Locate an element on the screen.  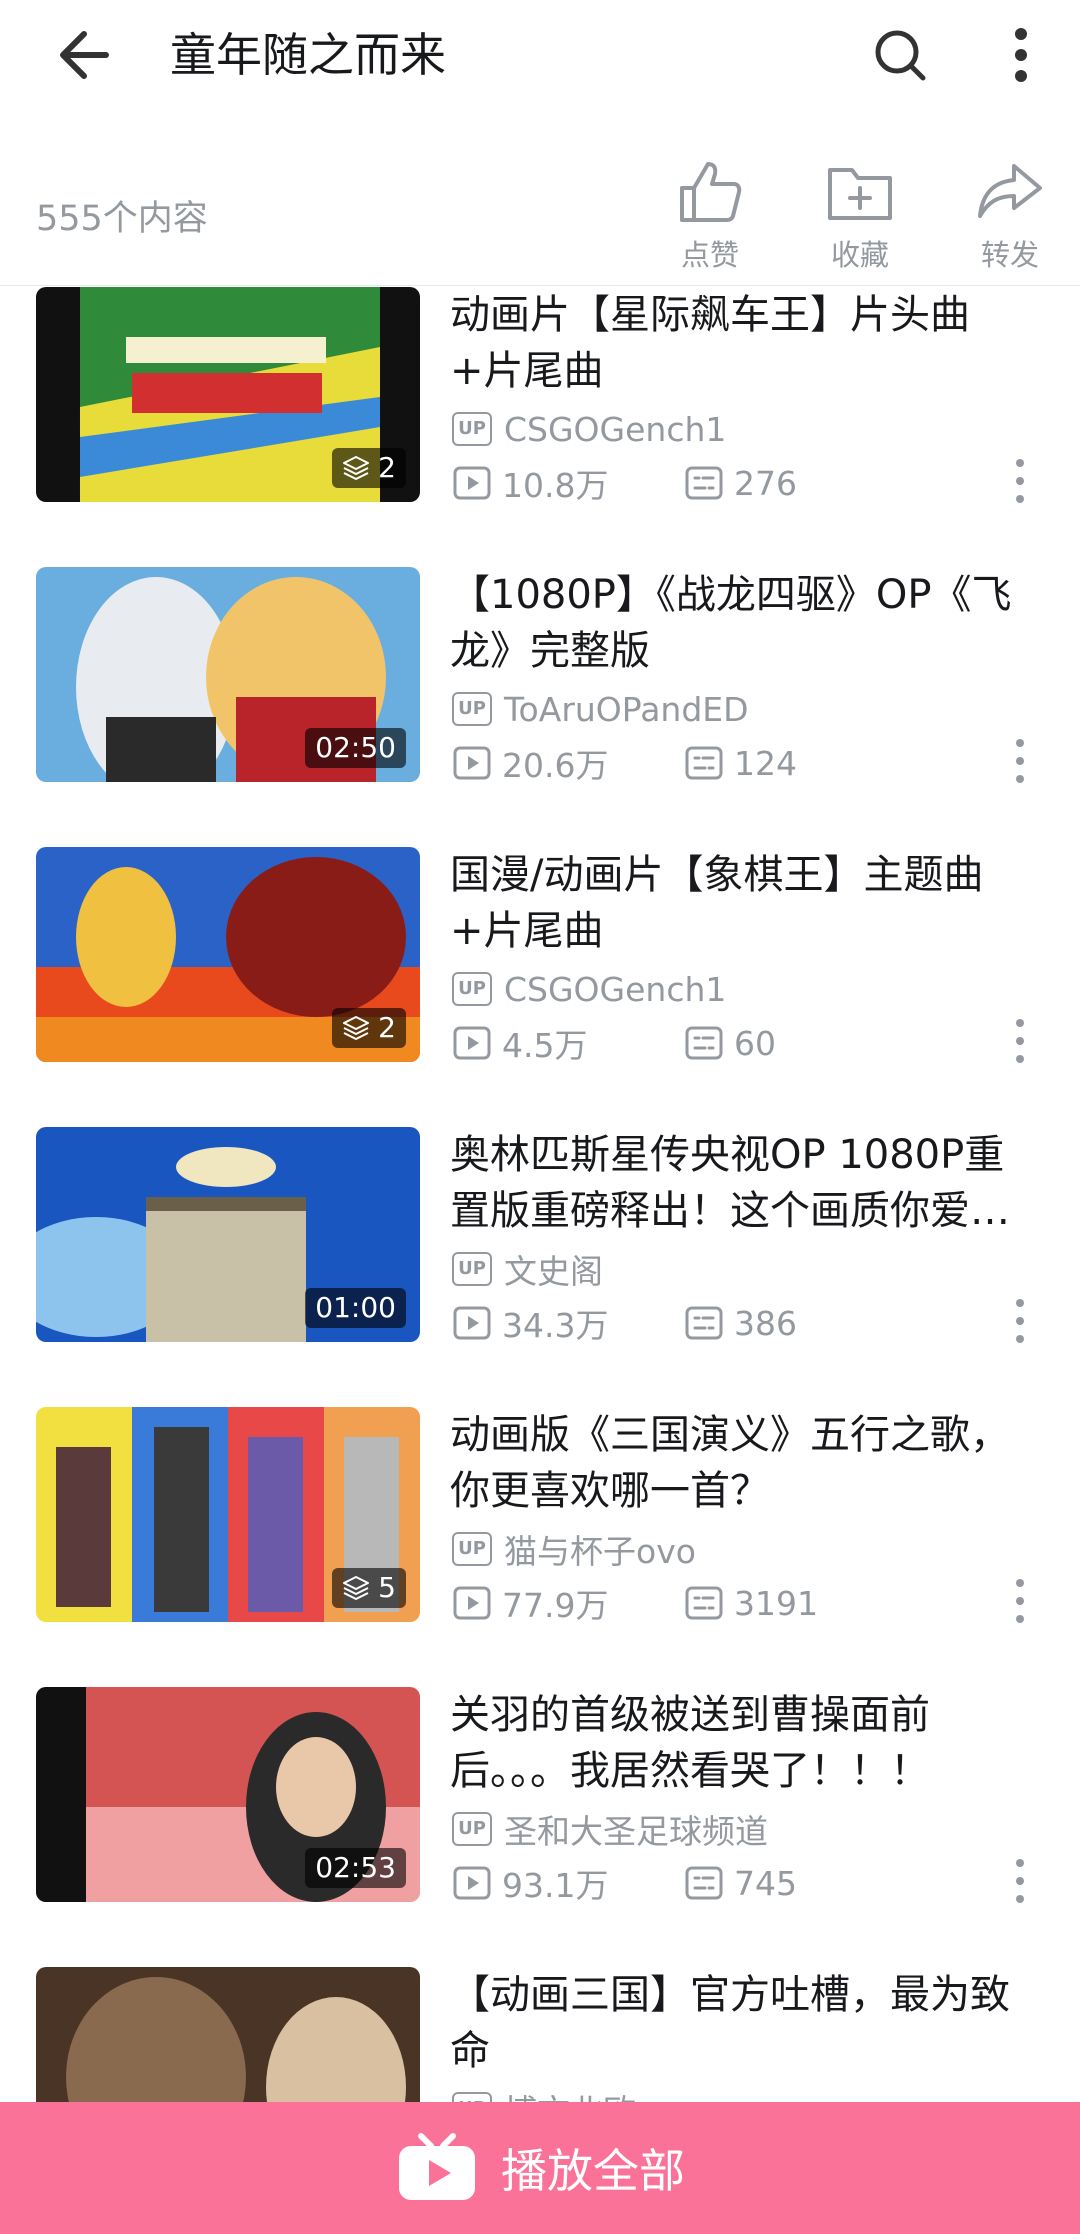
view-count: 34.3万 is located at coordinates (555, 1325).